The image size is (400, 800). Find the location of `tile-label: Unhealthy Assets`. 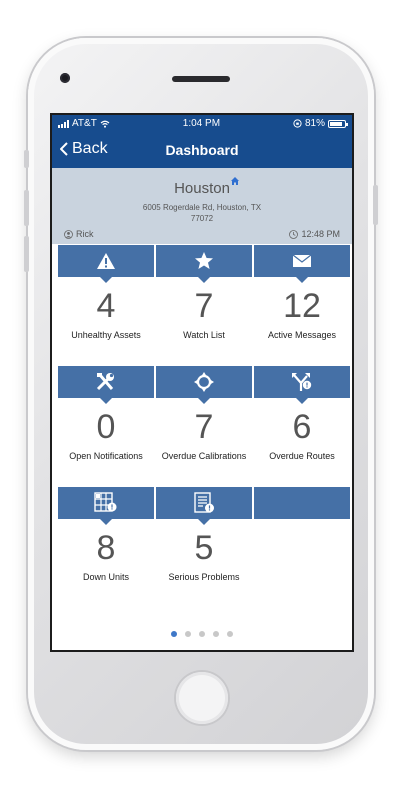

tile-label: Unhealthy Assets is located at coordinates (106, 335).